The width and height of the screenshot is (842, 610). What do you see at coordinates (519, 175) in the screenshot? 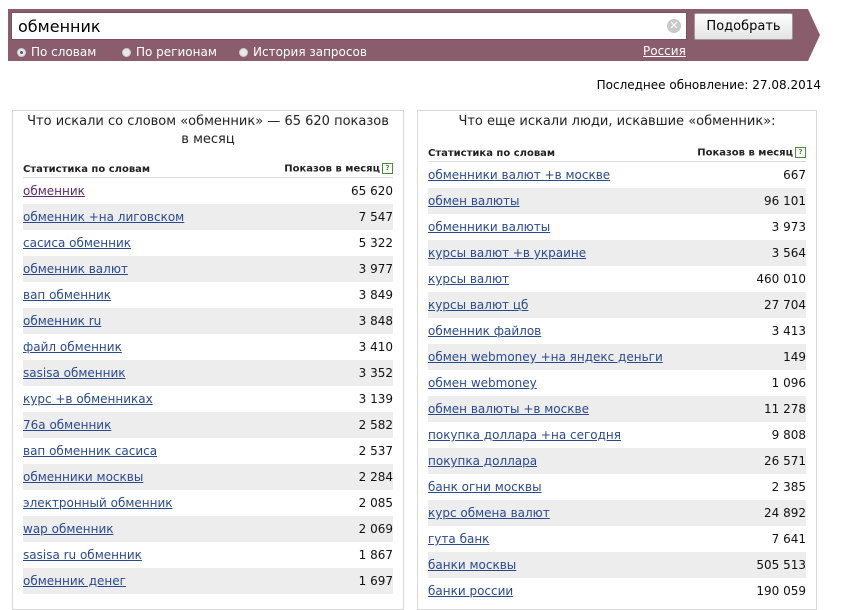
I see `query-link: обменники валют +в москве` at bounding box center [519, 175].